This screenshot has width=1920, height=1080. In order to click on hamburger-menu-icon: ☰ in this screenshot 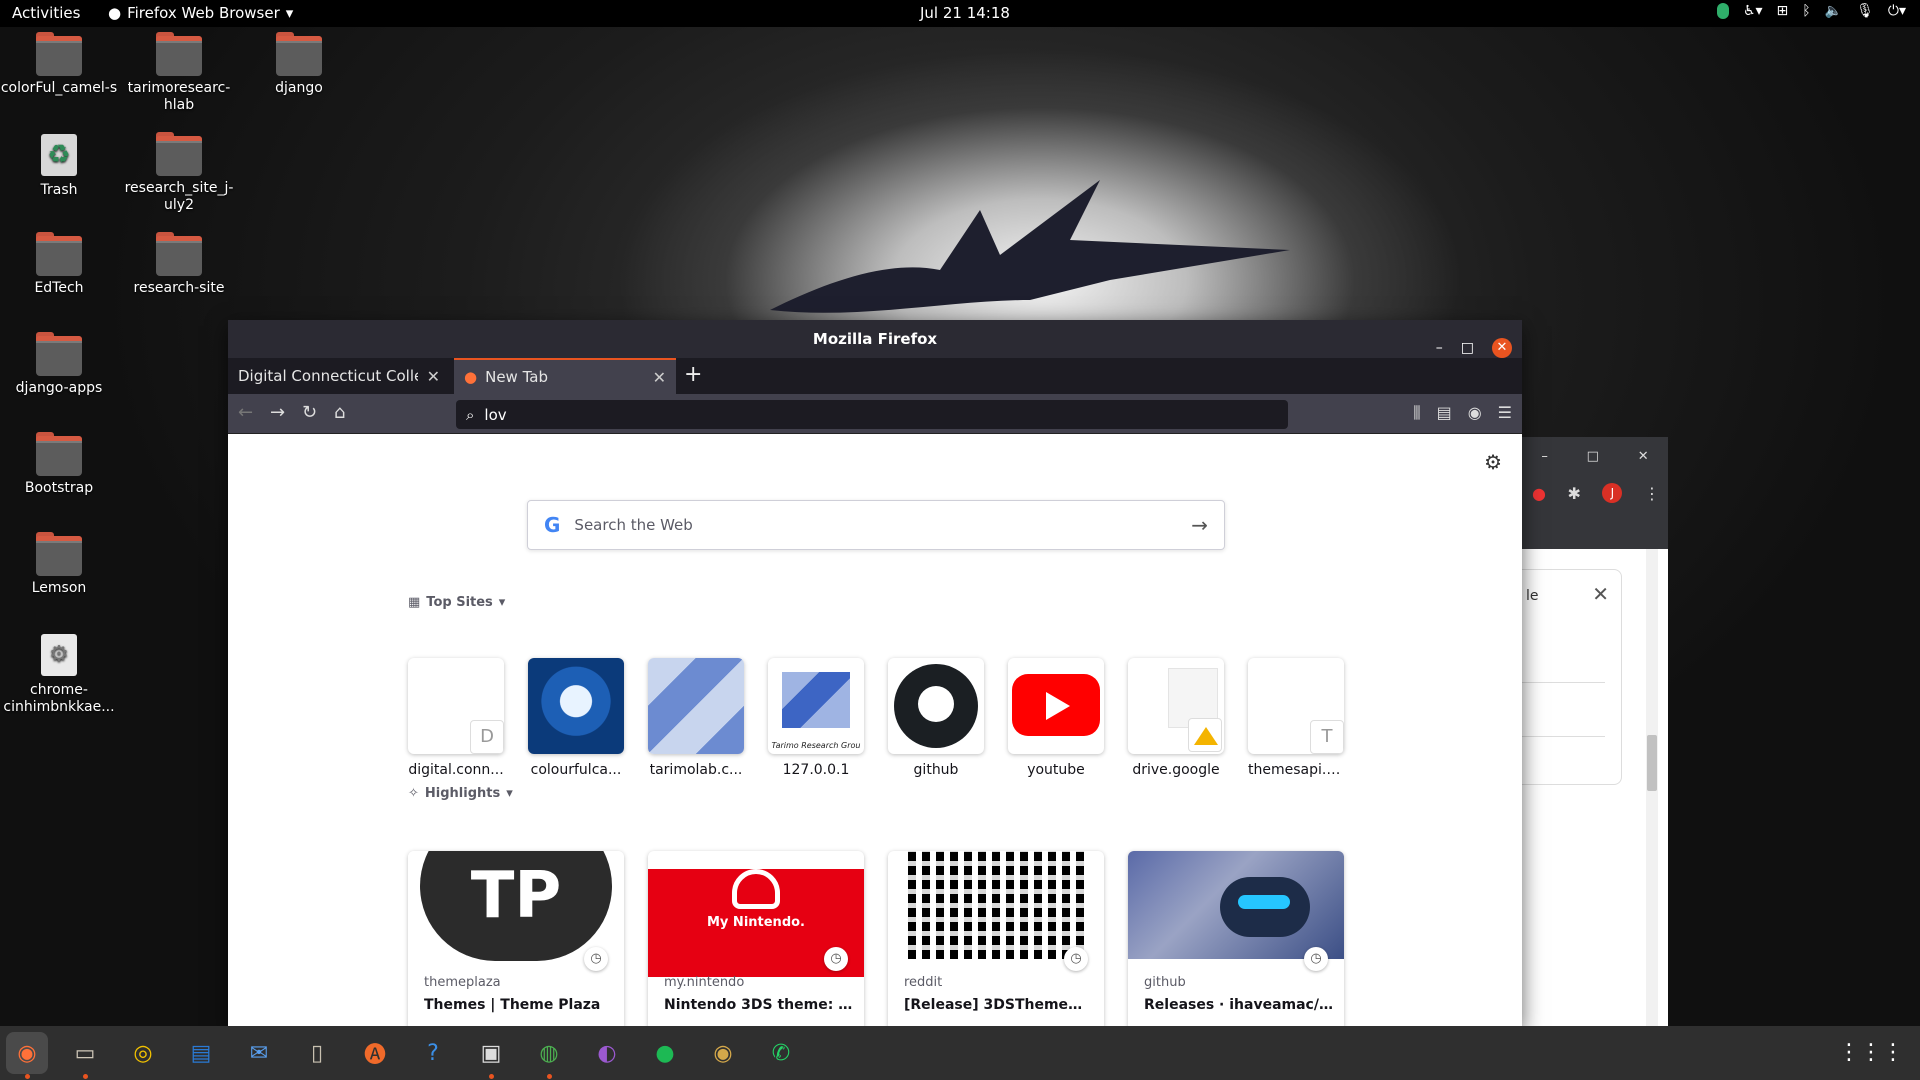, I will do `click(1505, 413)`.